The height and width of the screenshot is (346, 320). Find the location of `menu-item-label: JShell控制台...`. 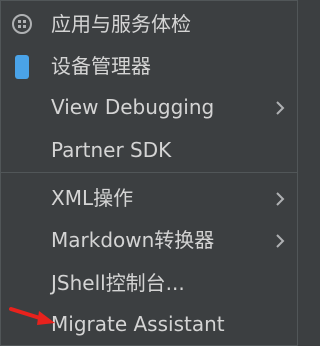

menu-item-label: JShell控制台... is located at coordinates (118, 283).